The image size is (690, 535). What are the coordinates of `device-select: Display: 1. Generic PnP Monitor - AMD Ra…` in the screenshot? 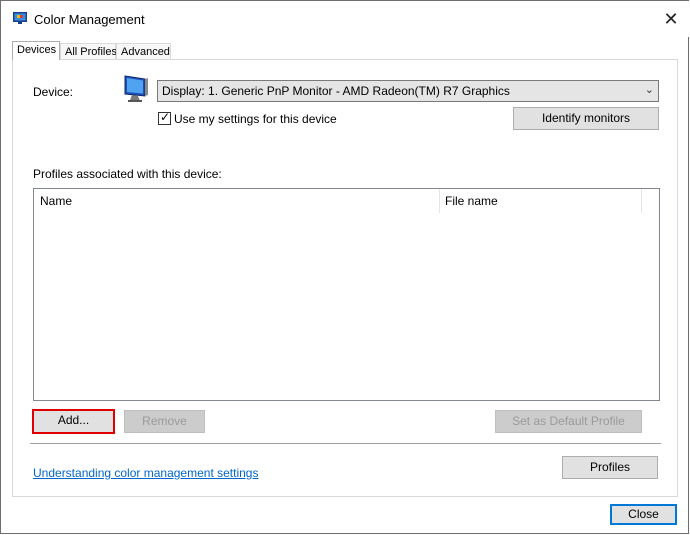 It's located at (408, 91).